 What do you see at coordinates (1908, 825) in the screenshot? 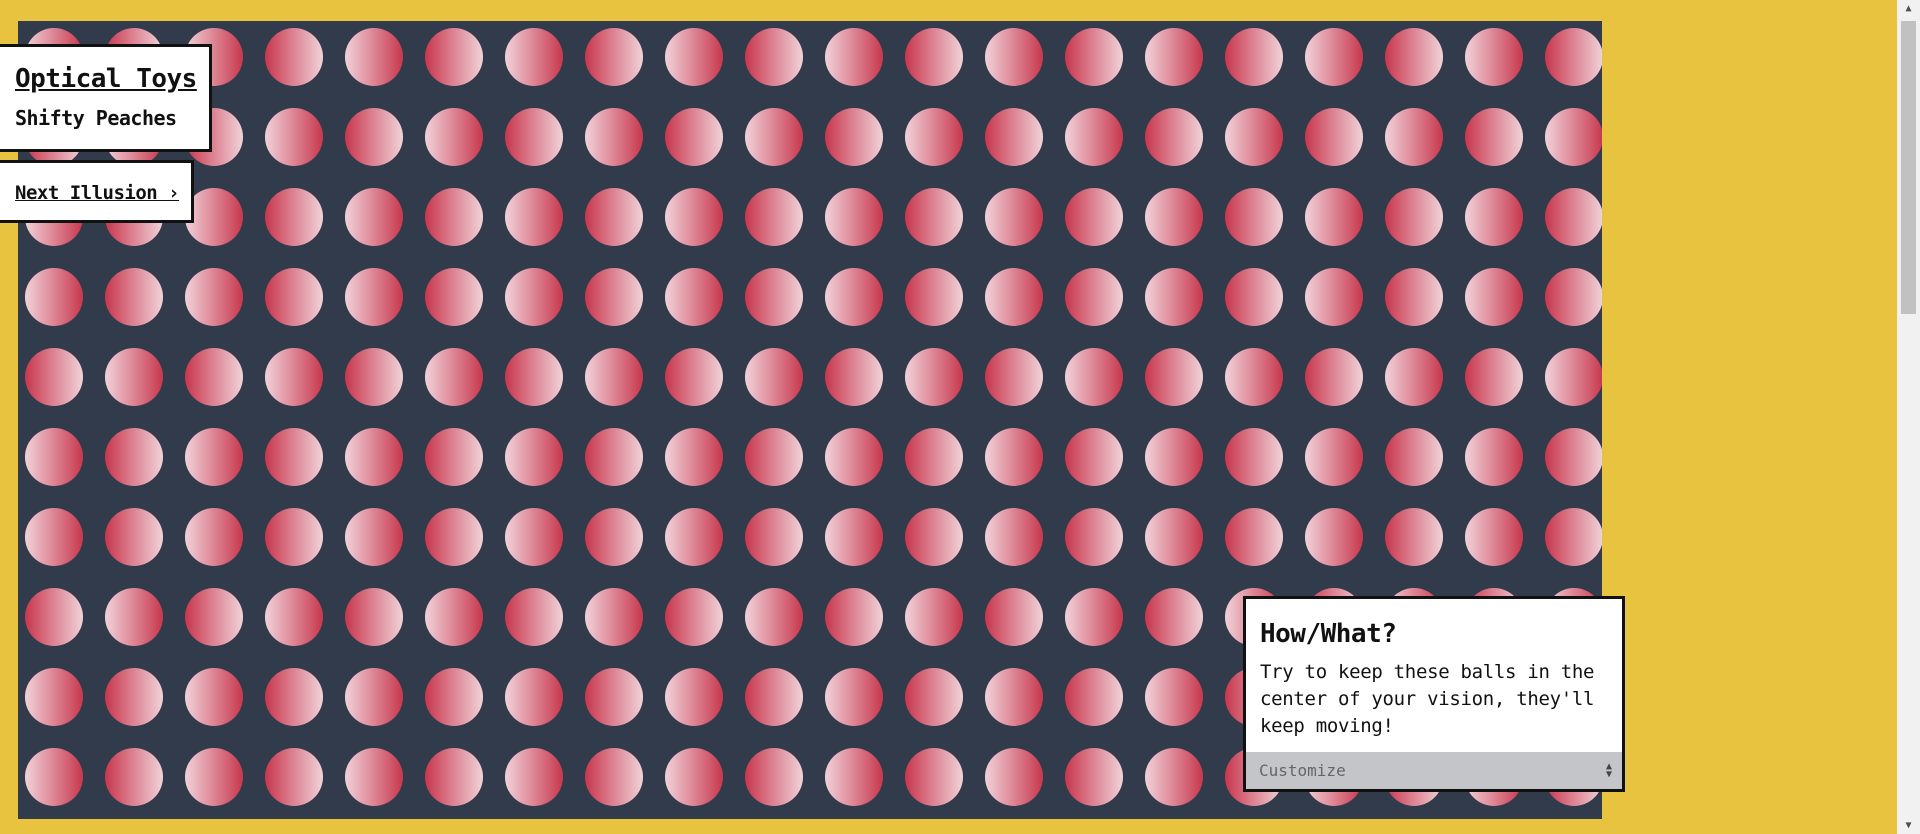
I see `scroll-down-arrow-icon: ▼` at bounding box center [1908, 825].